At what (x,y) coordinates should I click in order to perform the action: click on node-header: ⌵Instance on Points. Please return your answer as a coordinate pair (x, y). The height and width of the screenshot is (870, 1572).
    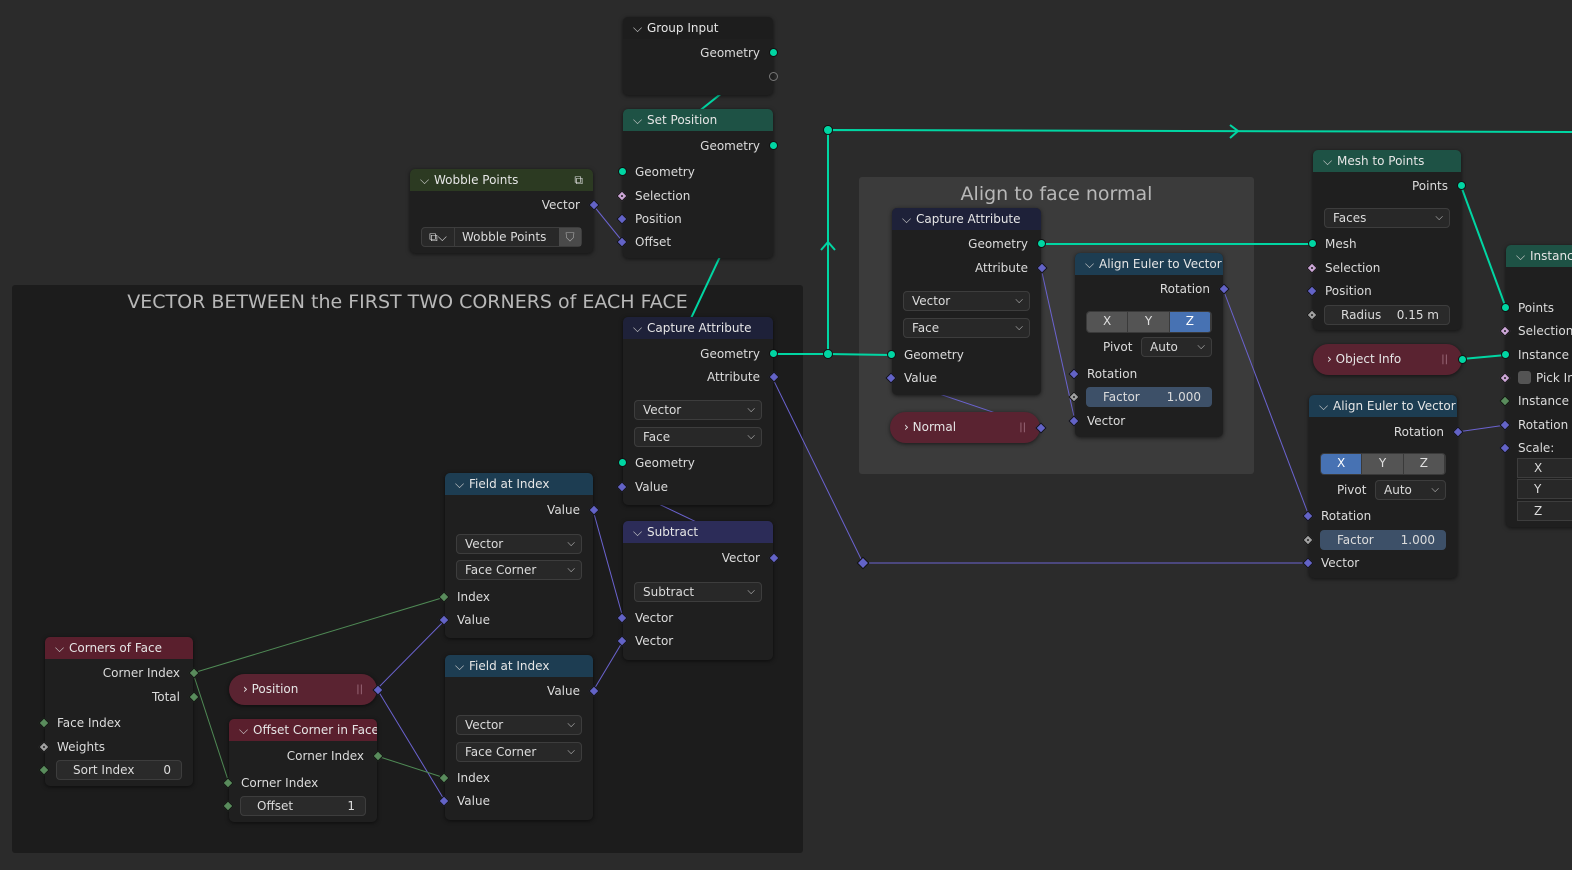
    Looking at the image, I should click on (1539, 256).